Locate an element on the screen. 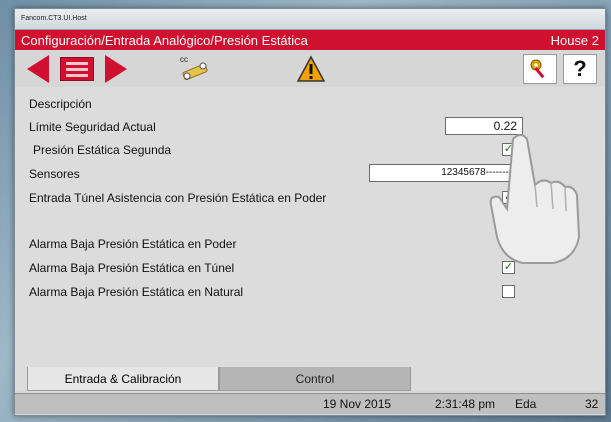  warning-button is located at coordinates (311, 69).